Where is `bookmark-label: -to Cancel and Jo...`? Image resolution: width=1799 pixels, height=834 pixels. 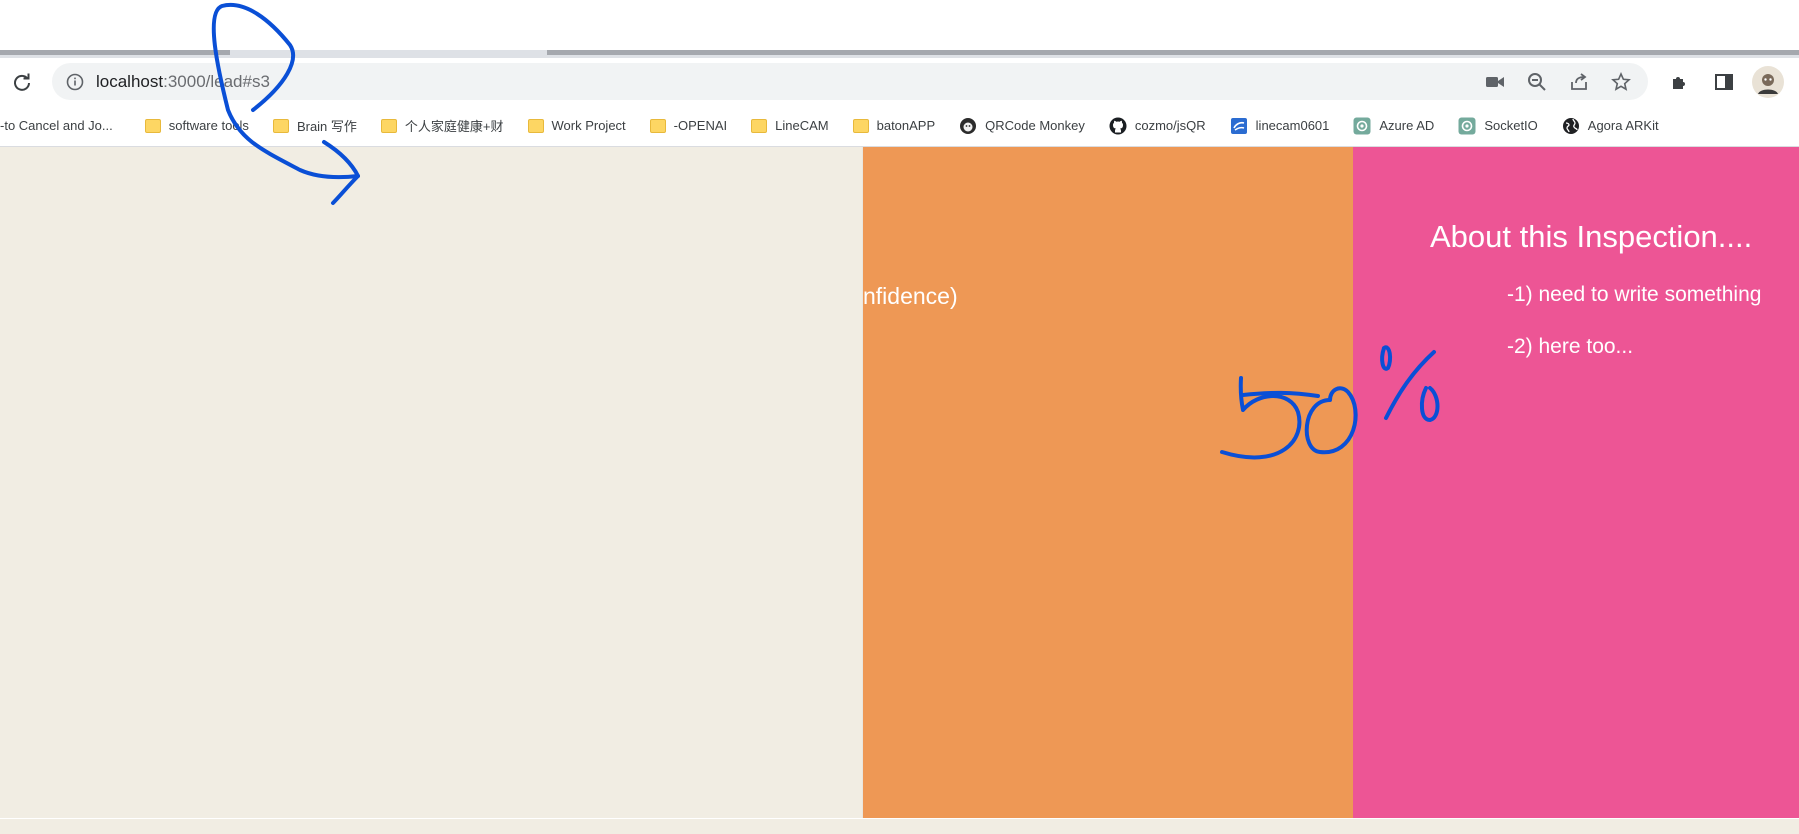 bookmark-label: -to Cancel and Jo... is located at coordinates (56, 125).